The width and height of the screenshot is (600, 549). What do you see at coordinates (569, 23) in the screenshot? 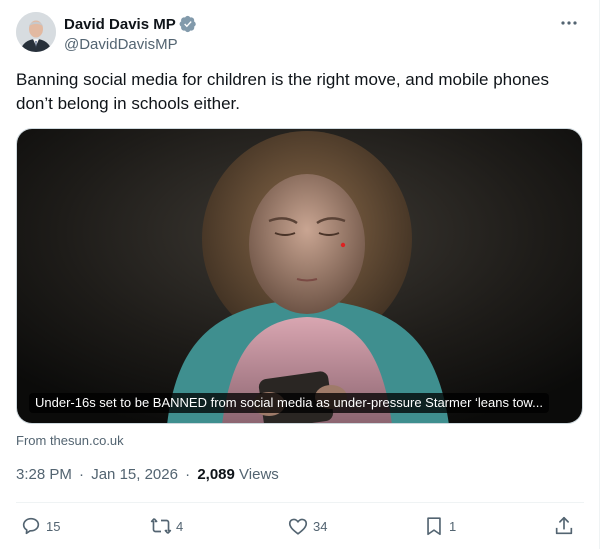
I see `more-icon` at bounding box center [569, 23].